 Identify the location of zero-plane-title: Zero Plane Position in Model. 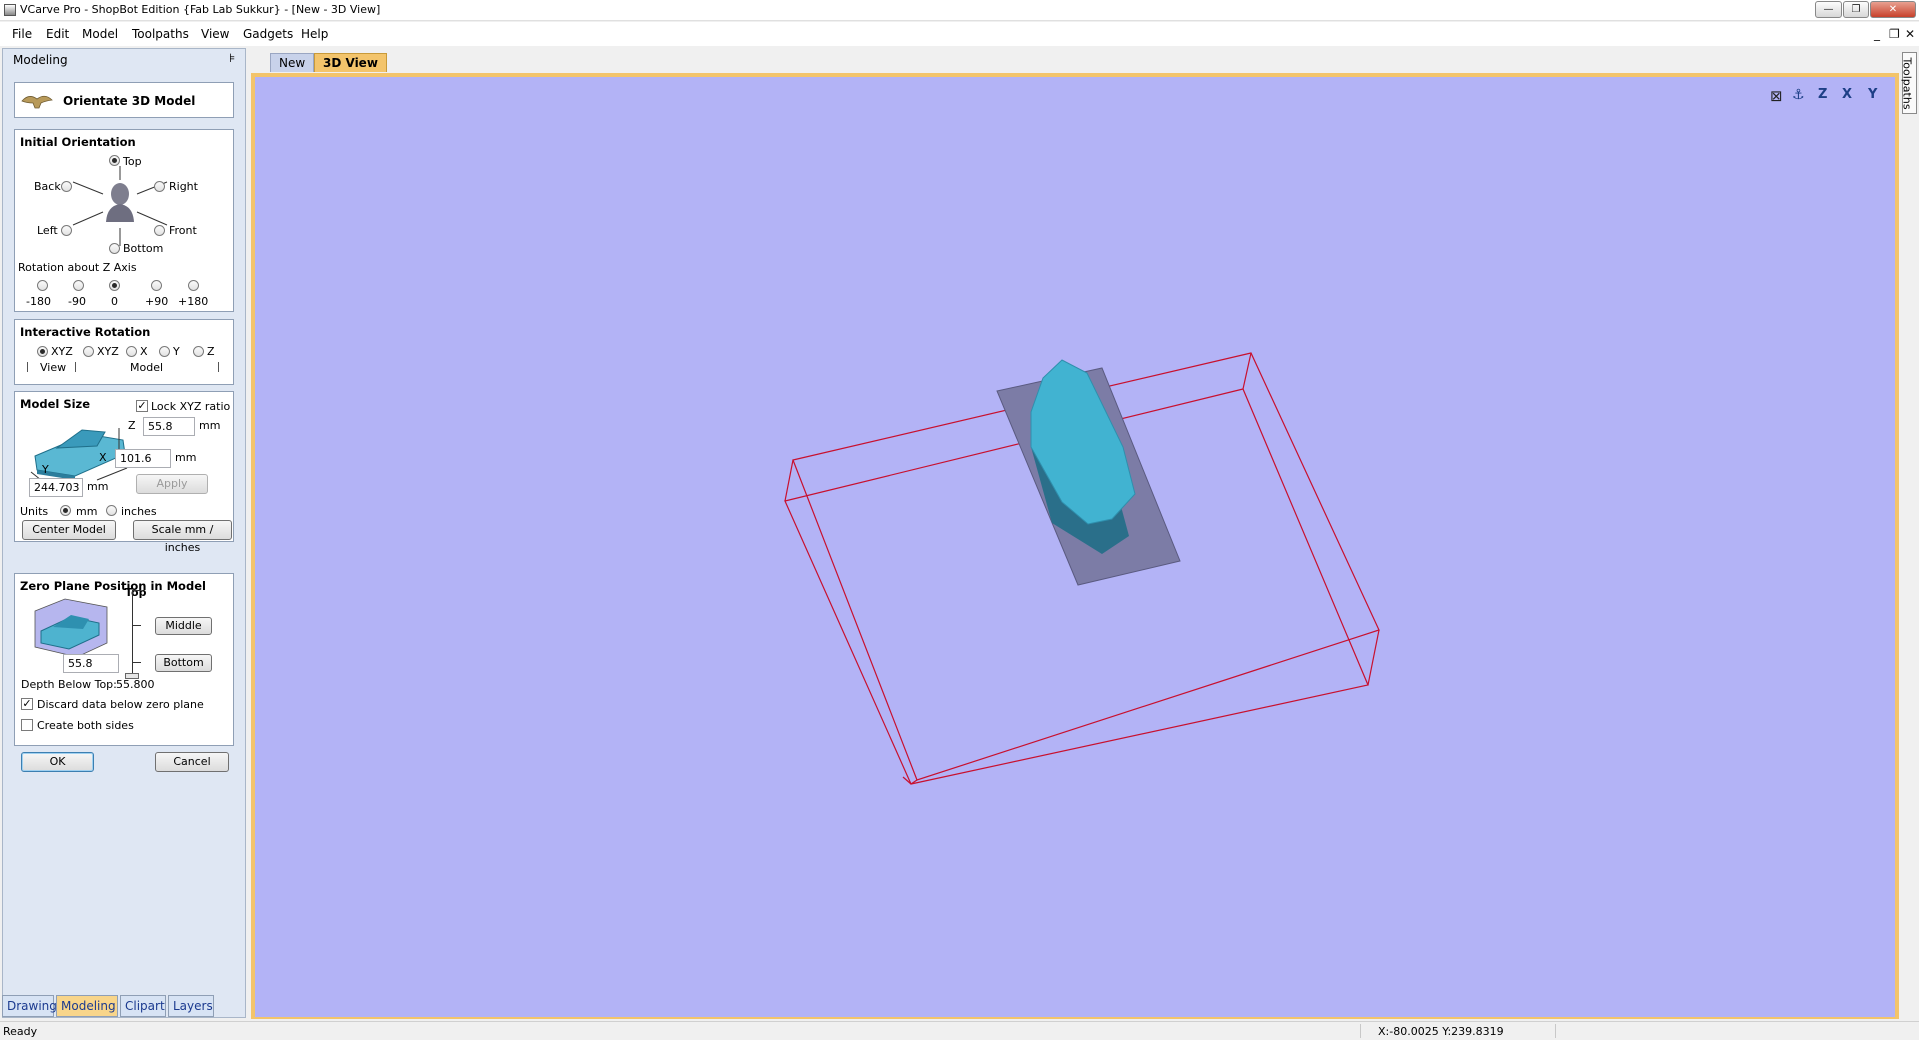
(113, 586).